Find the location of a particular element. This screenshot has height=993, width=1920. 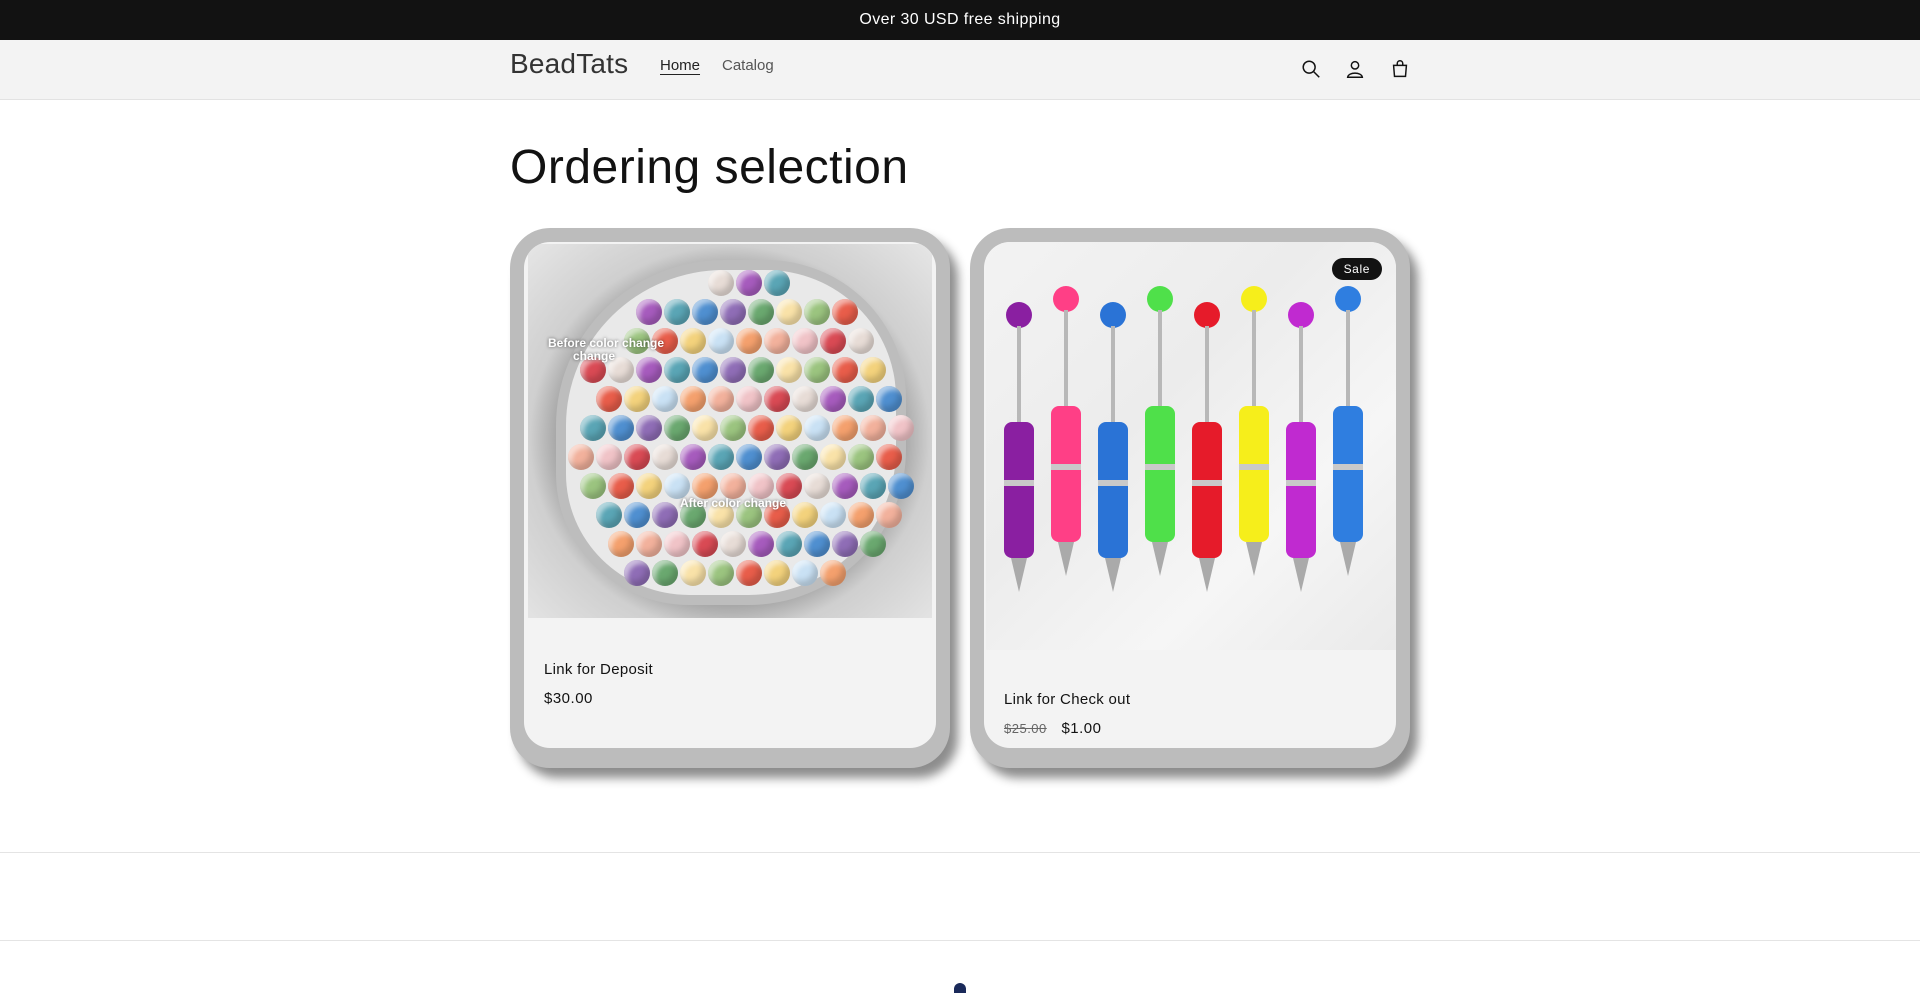

product-image-pens is located at coordinates (1191, 446).